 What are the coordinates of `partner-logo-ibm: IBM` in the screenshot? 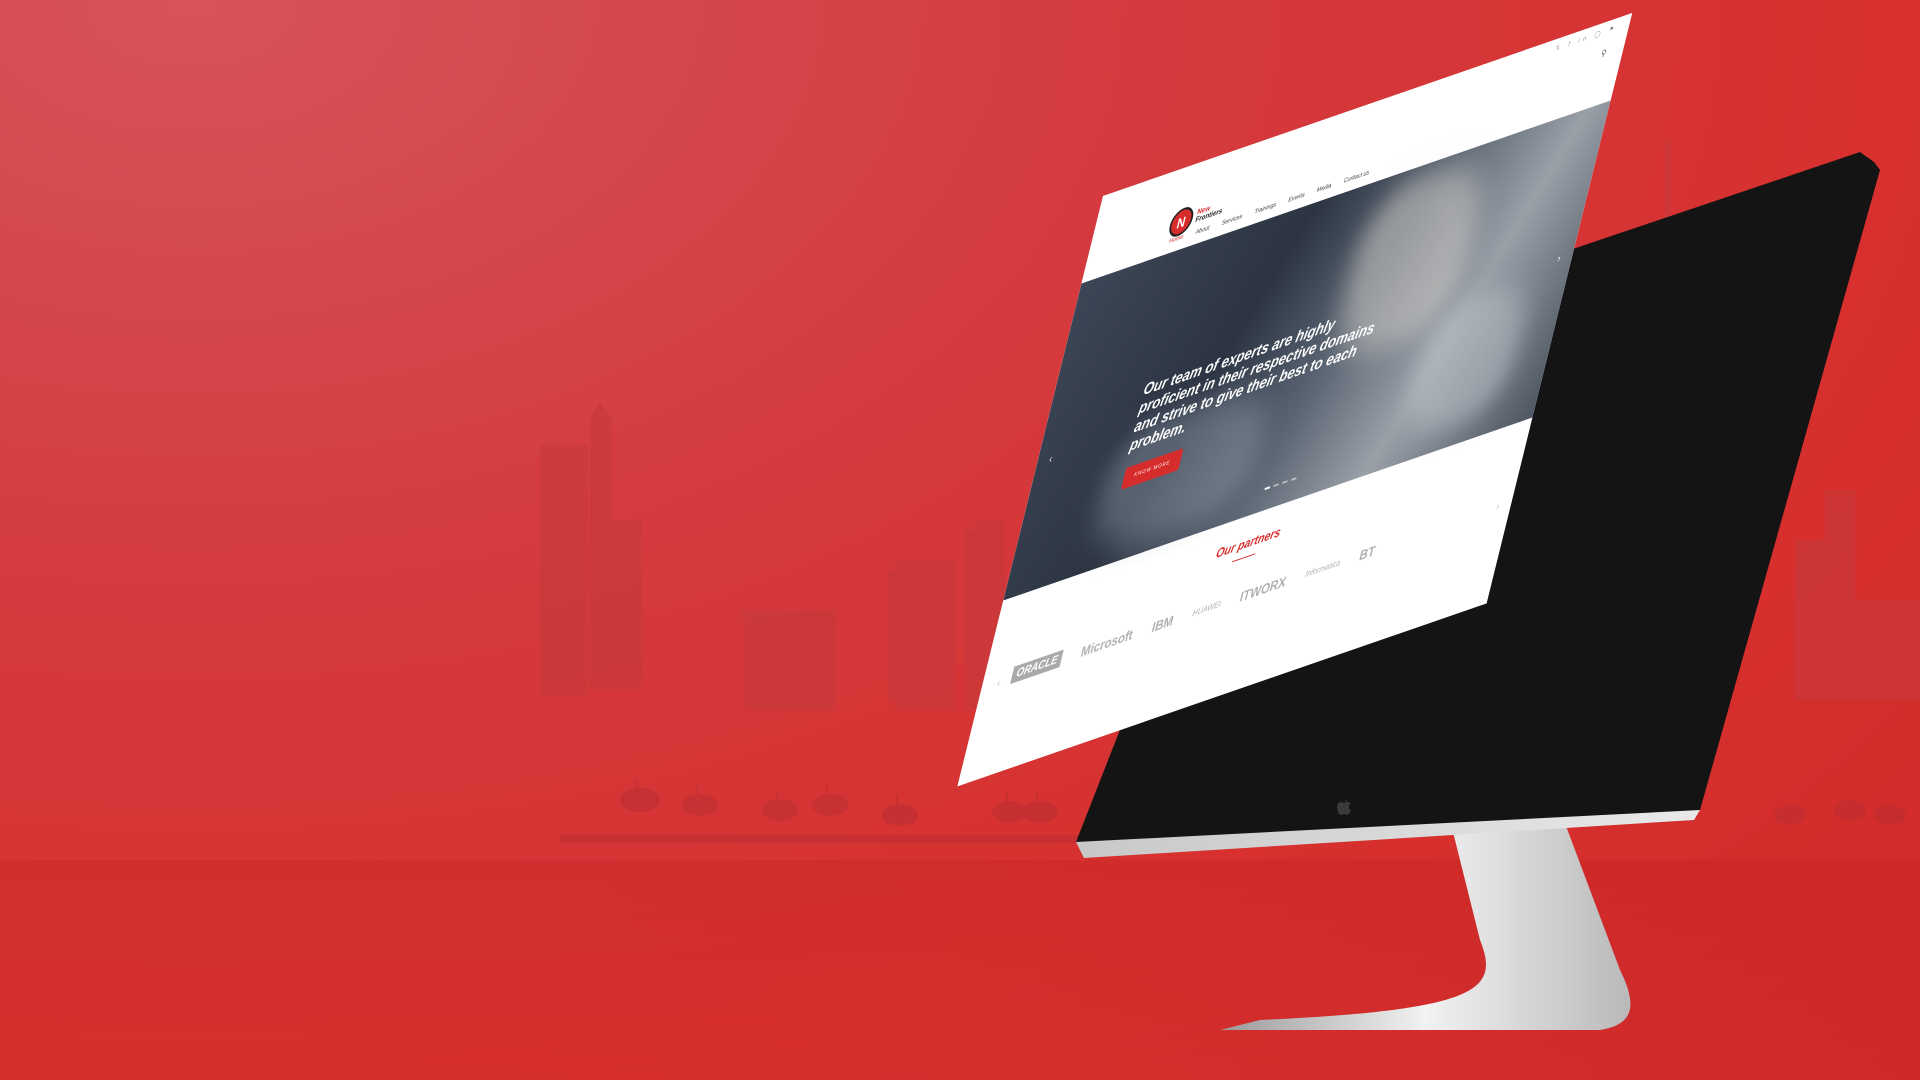 It's located at (1162, 623).